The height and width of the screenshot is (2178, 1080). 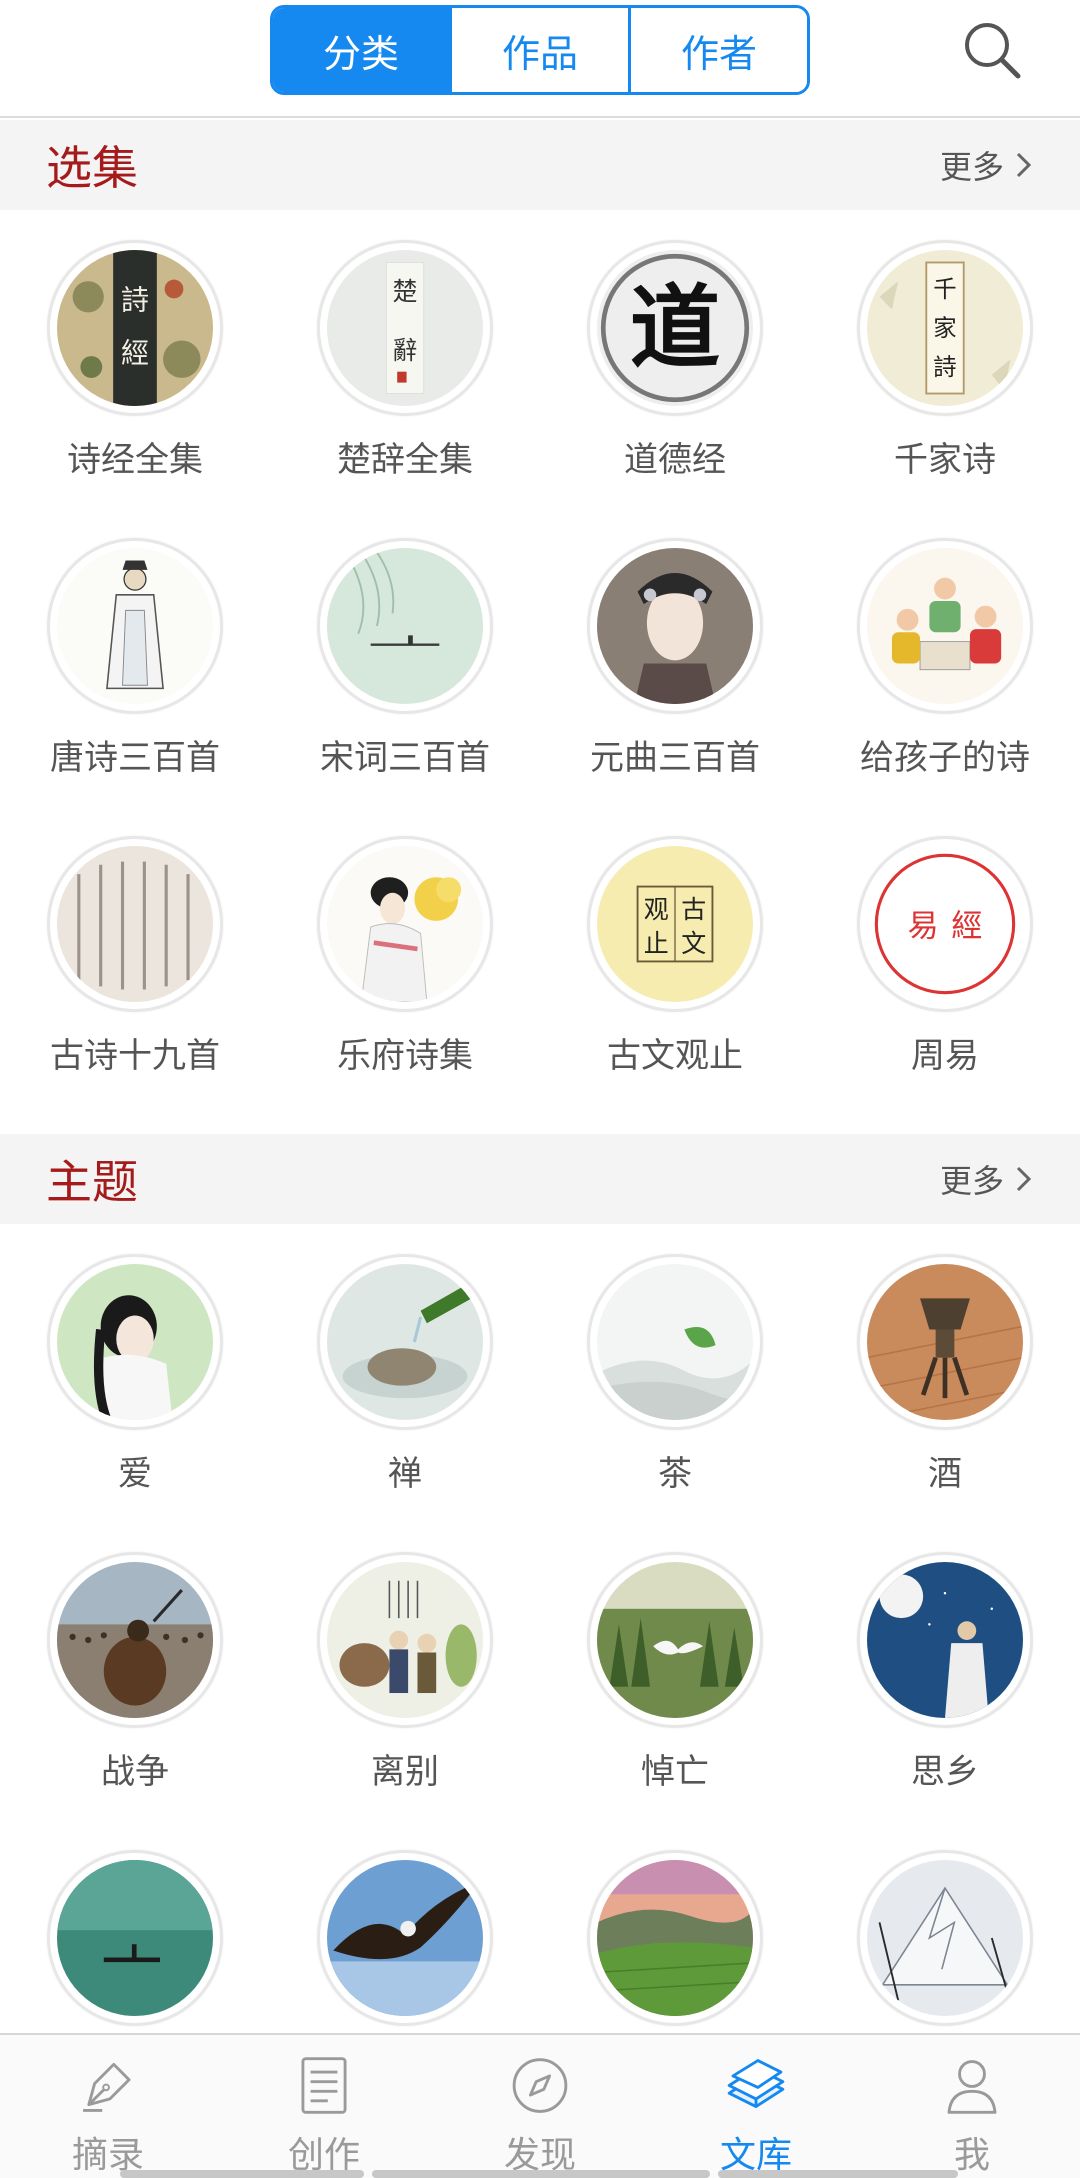 I want to click on shijing-cover-char-1: 詩, so click(x=135, y=299).